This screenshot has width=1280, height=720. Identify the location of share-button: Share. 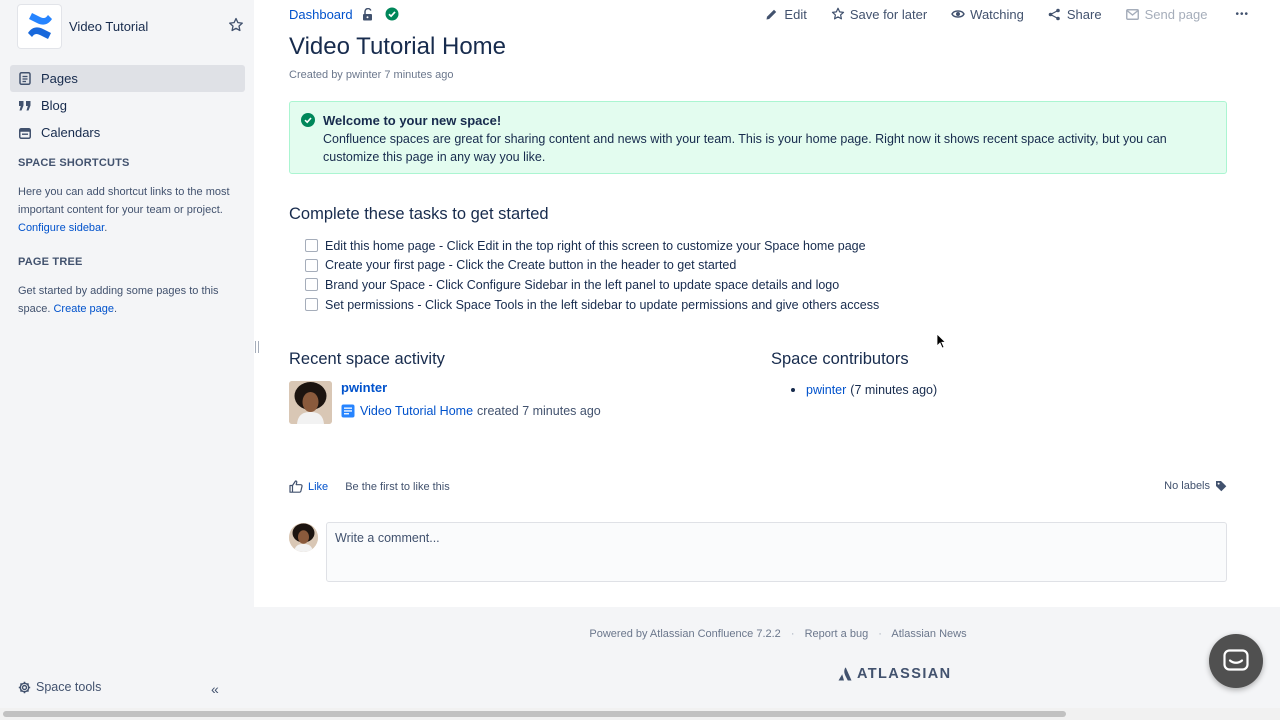
(1075, 14).